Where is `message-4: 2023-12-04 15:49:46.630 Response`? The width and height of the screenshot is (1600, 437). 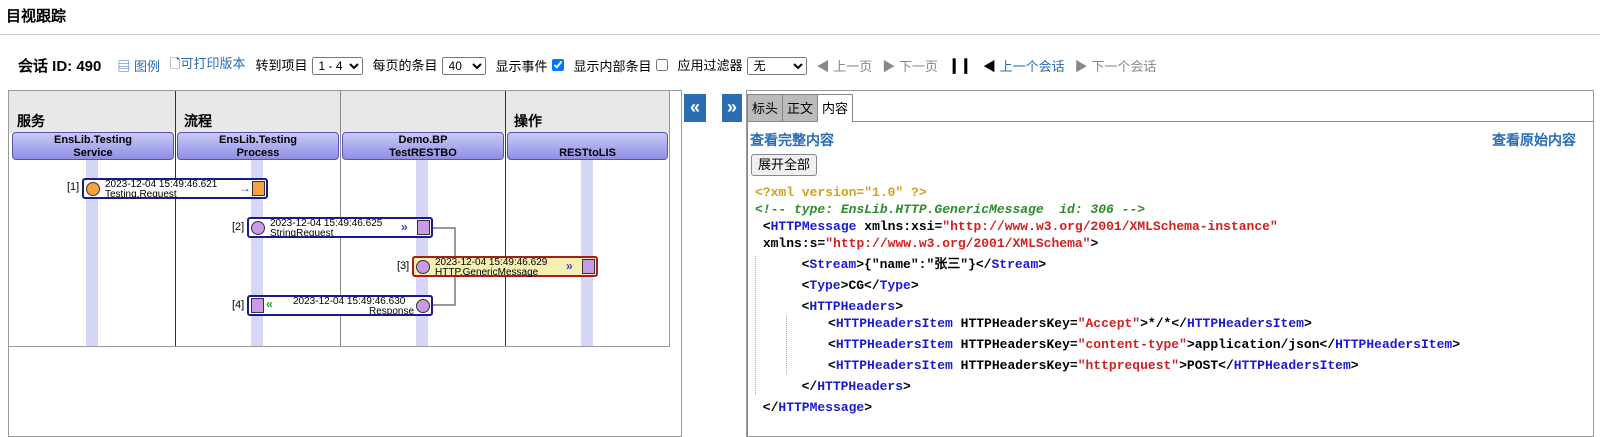 message-4: 2023-12-04 15:49:46.630 Response is located at coordinates (340, 306).